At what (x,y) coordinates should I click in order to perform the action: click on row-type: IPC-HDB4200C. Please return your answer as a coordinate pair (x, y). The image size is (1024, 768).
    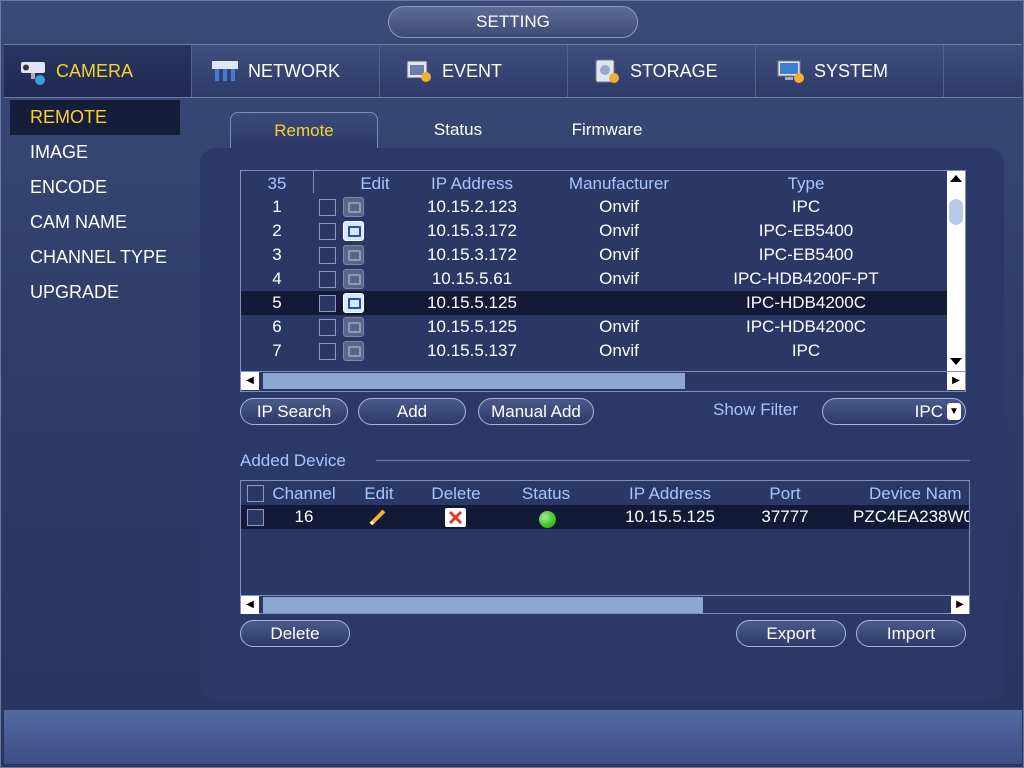
    Looking at the image, I should click on (806, 326).